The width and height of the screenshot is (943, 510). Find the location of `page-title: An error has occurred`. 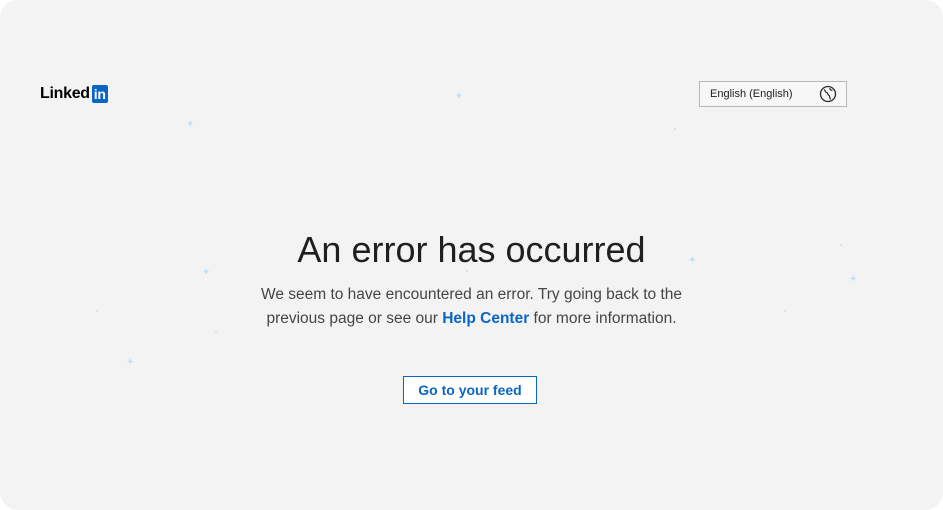

page-title: An error has occurred is located at coordinates (471, 249).